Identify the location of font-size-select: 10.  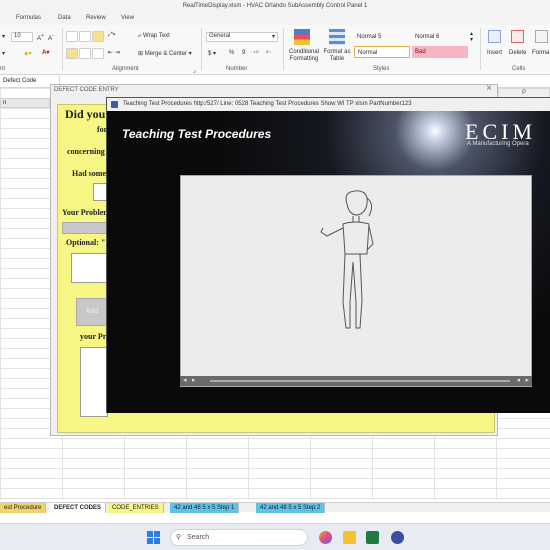
(22, 37).